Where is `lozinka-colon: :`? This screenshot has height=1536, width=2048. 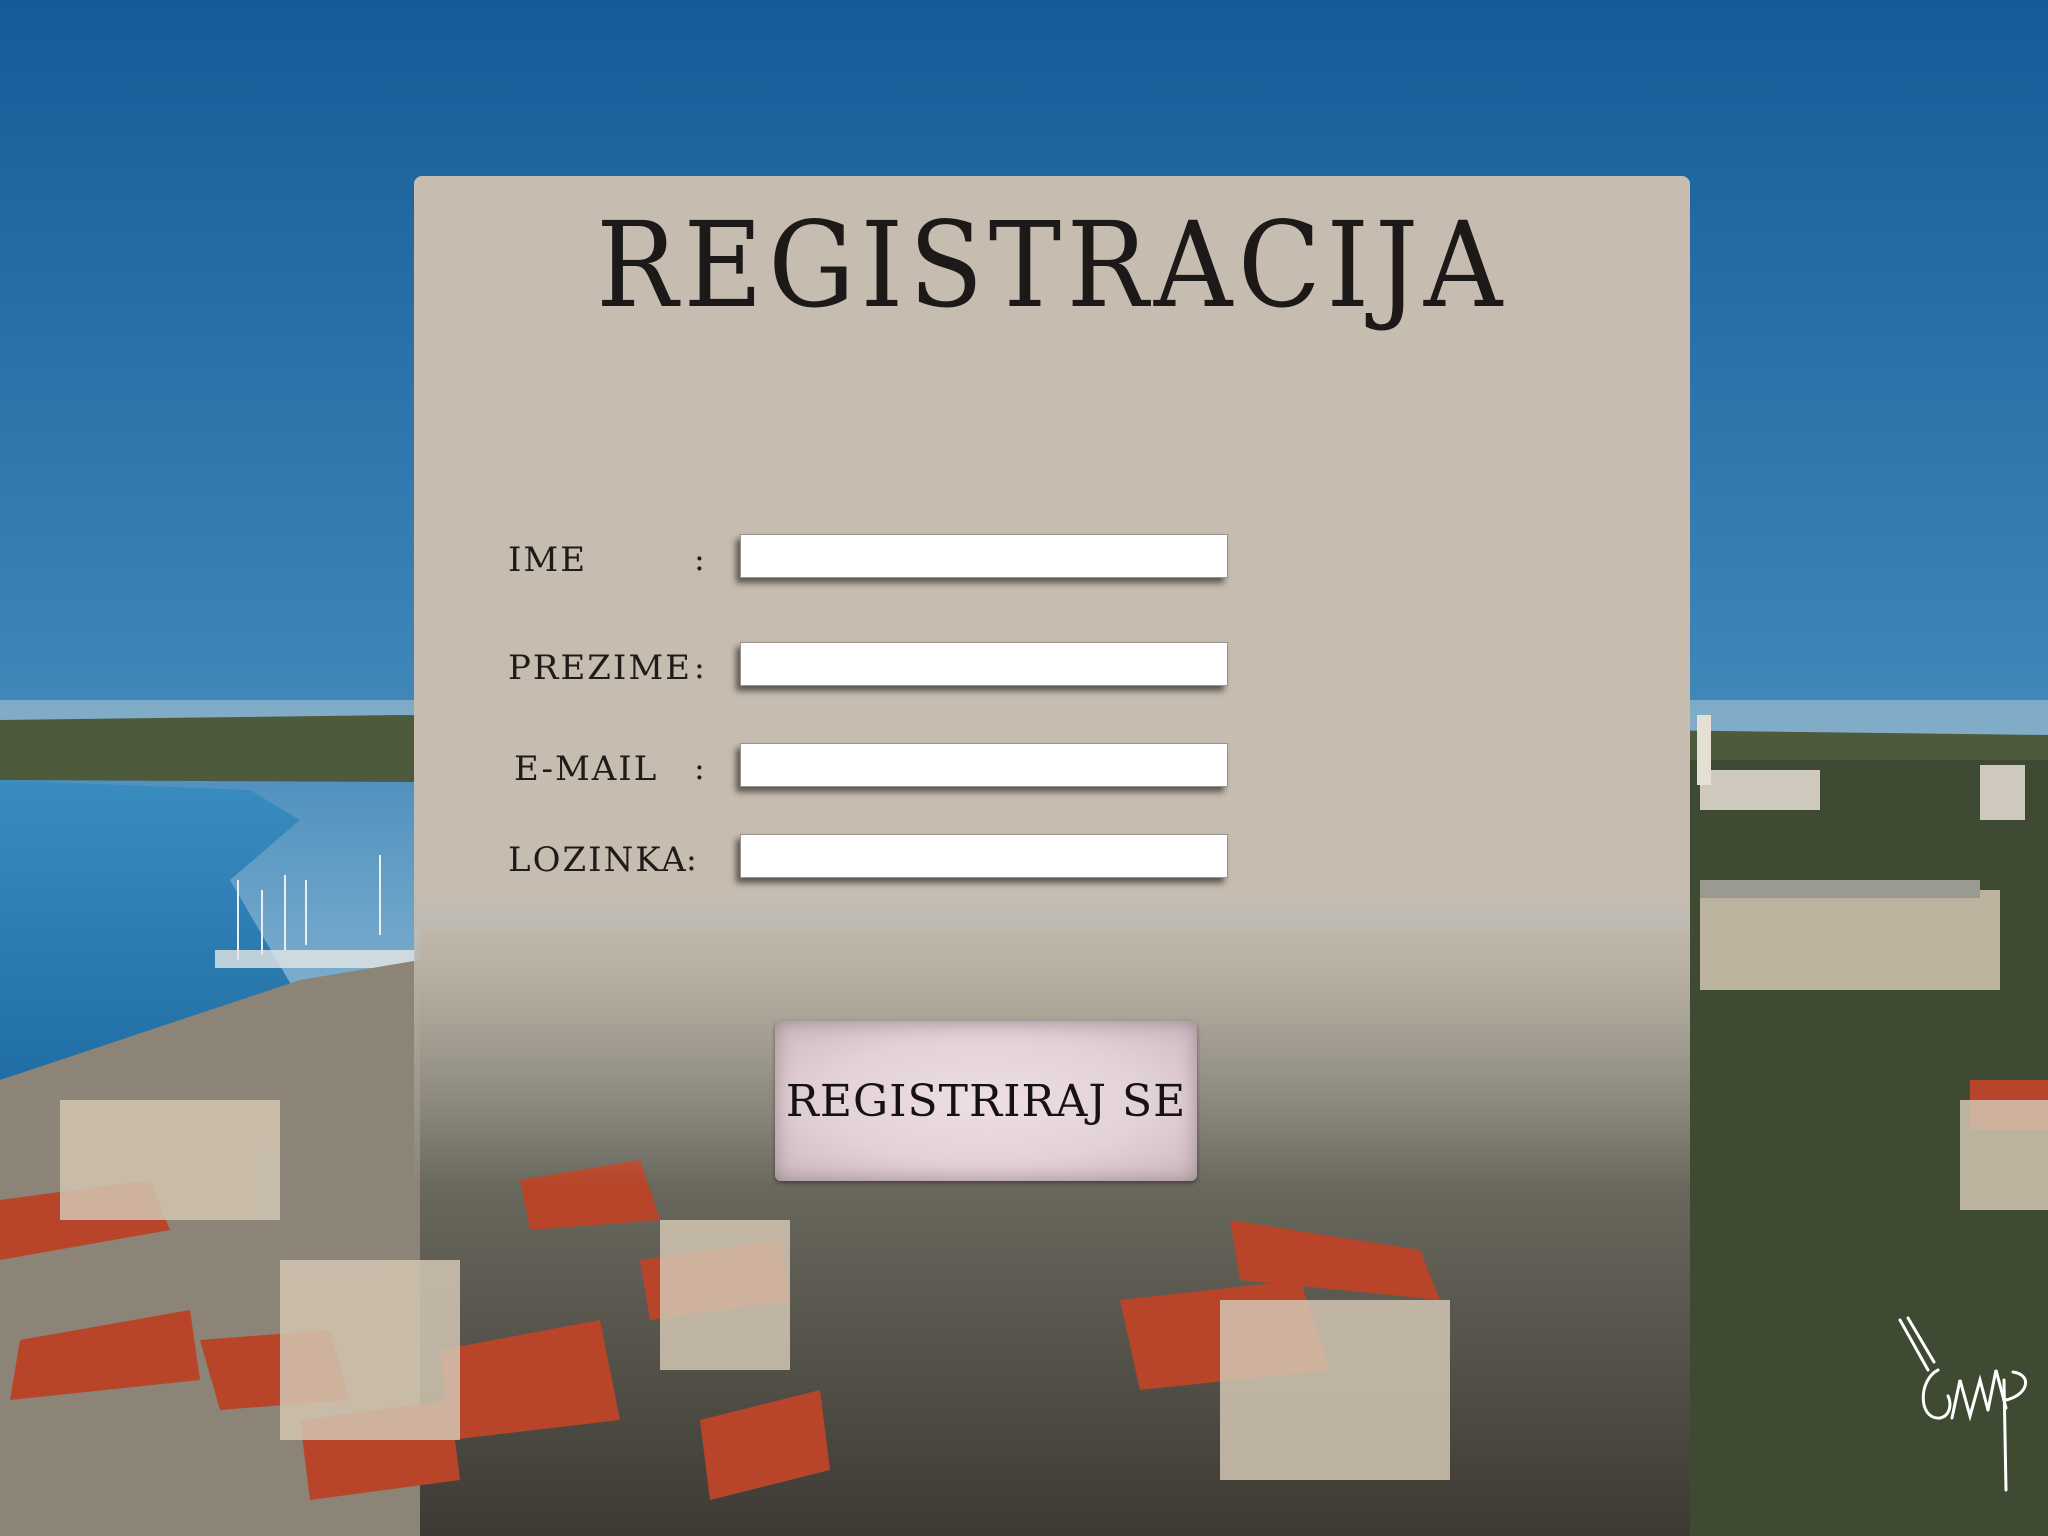
lozinka-colon: : is located at coordinates (691, 859).